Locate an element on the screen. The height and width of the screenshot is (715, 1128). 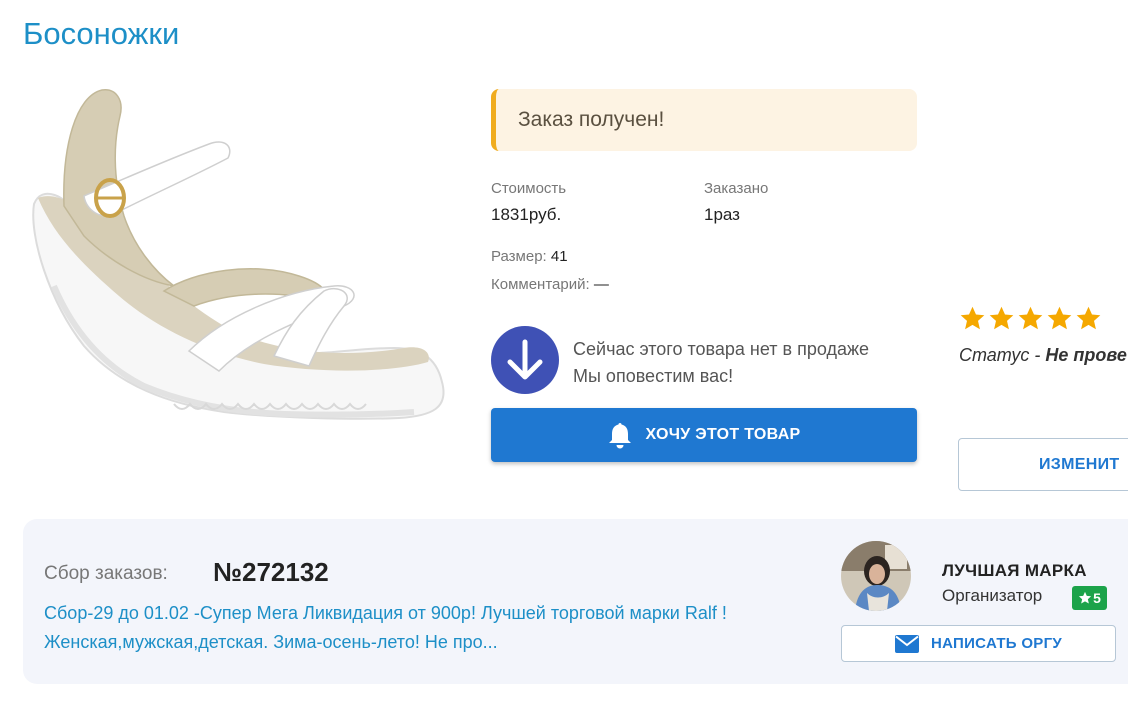
avatar-image is located at coordinates (876, 576).